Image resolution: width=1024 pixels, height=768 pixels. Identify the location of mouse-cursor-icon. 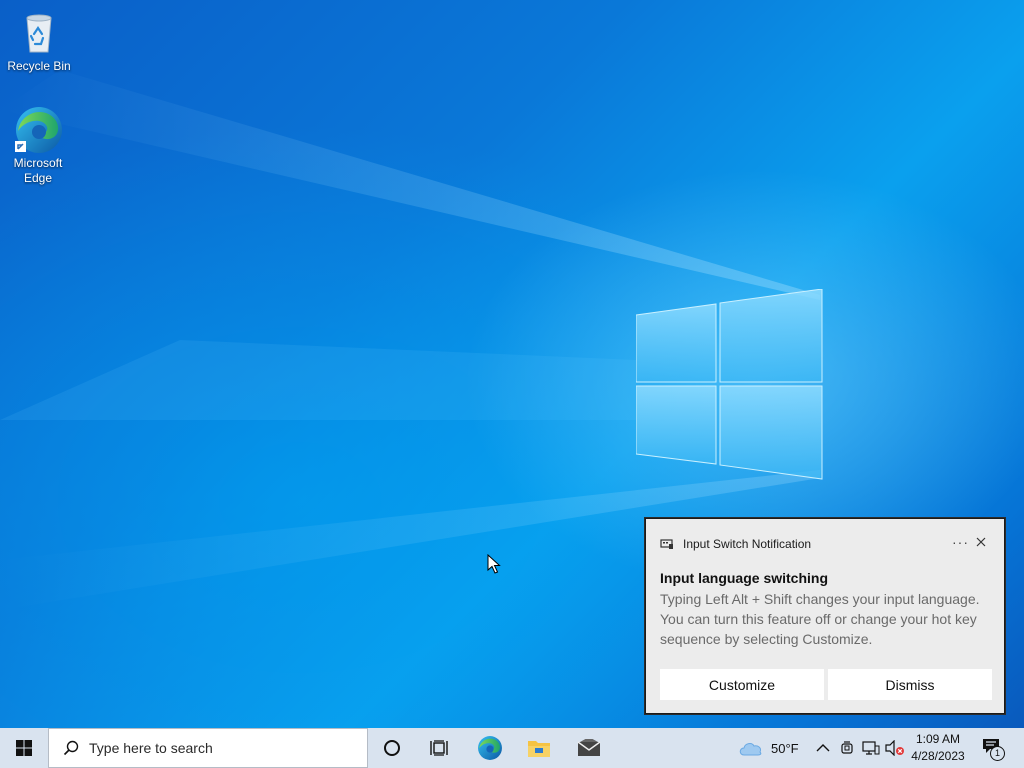
(494, 564).